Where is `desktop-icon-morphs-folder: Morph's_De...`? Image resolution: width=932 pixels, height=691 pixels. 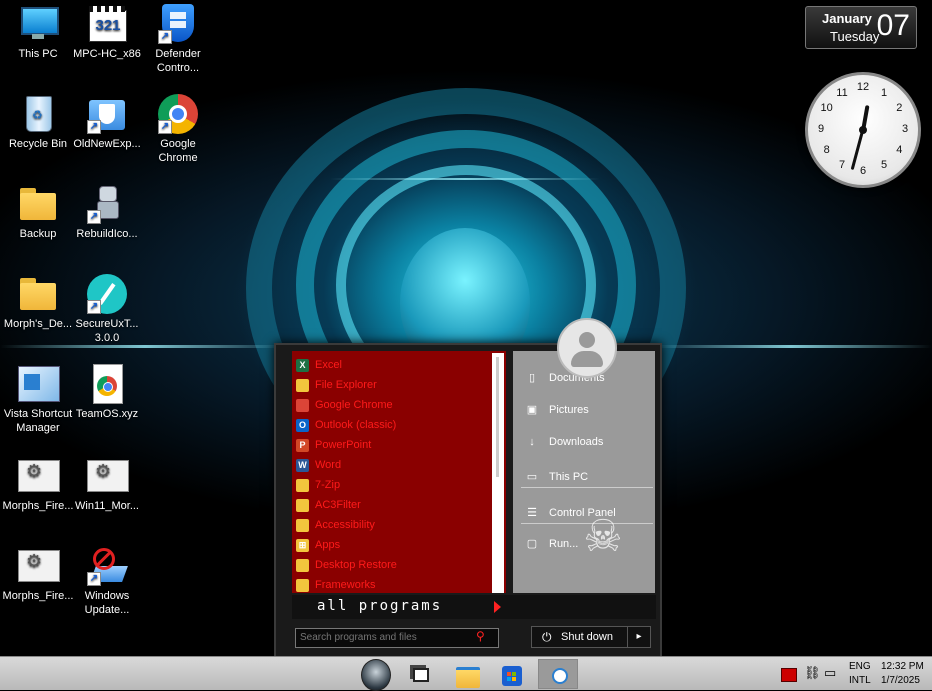 desktop-icon-morphs-folder: Morph's_De... is located at coordinates (38, 302).